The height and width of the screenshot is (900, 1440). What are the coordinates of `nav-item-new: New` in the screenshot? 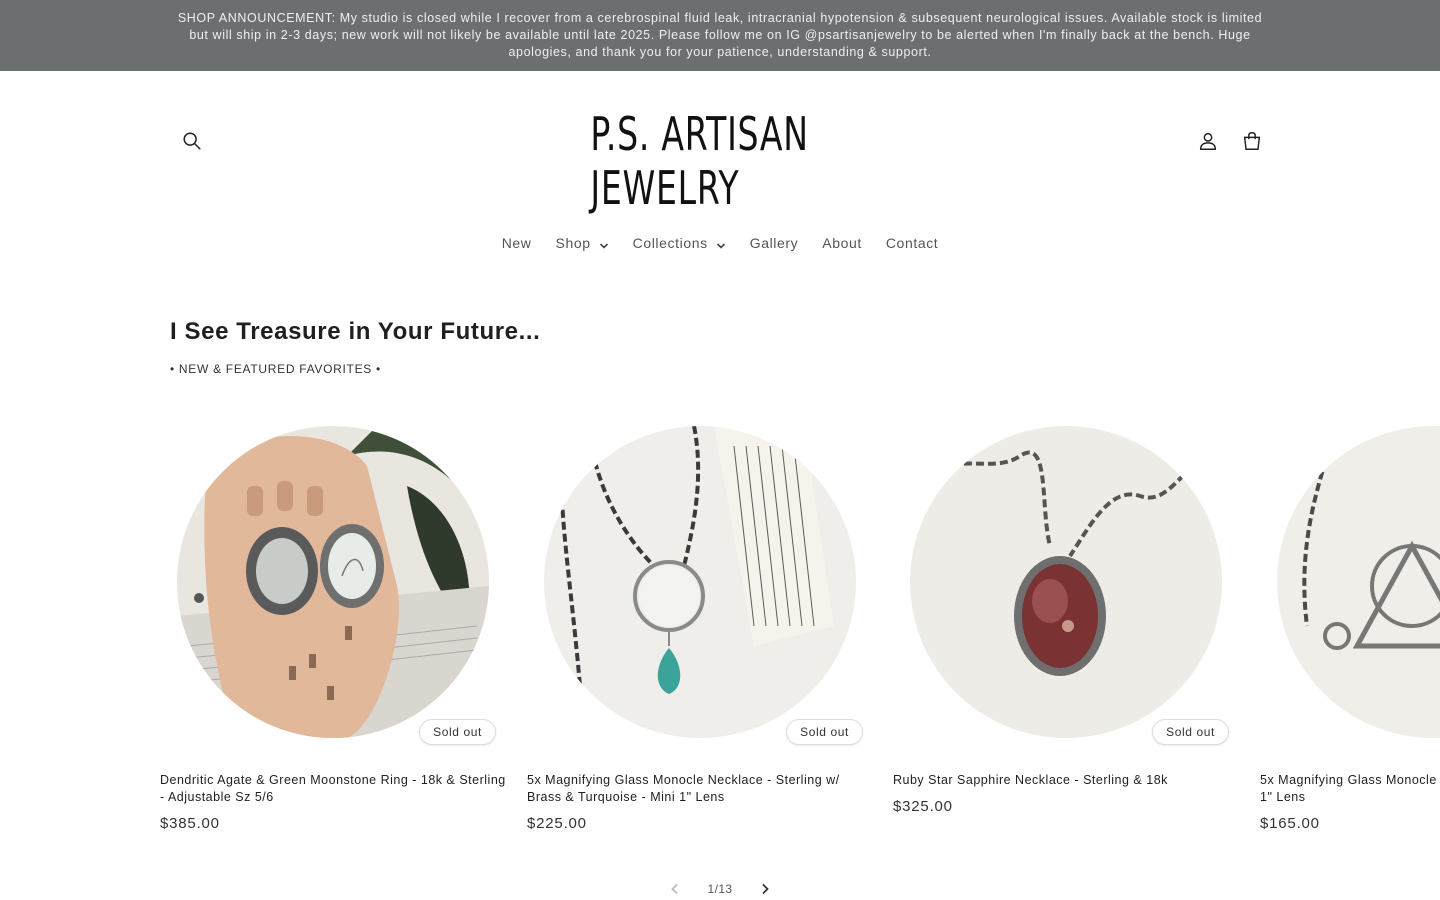 It's located at (517, 243).